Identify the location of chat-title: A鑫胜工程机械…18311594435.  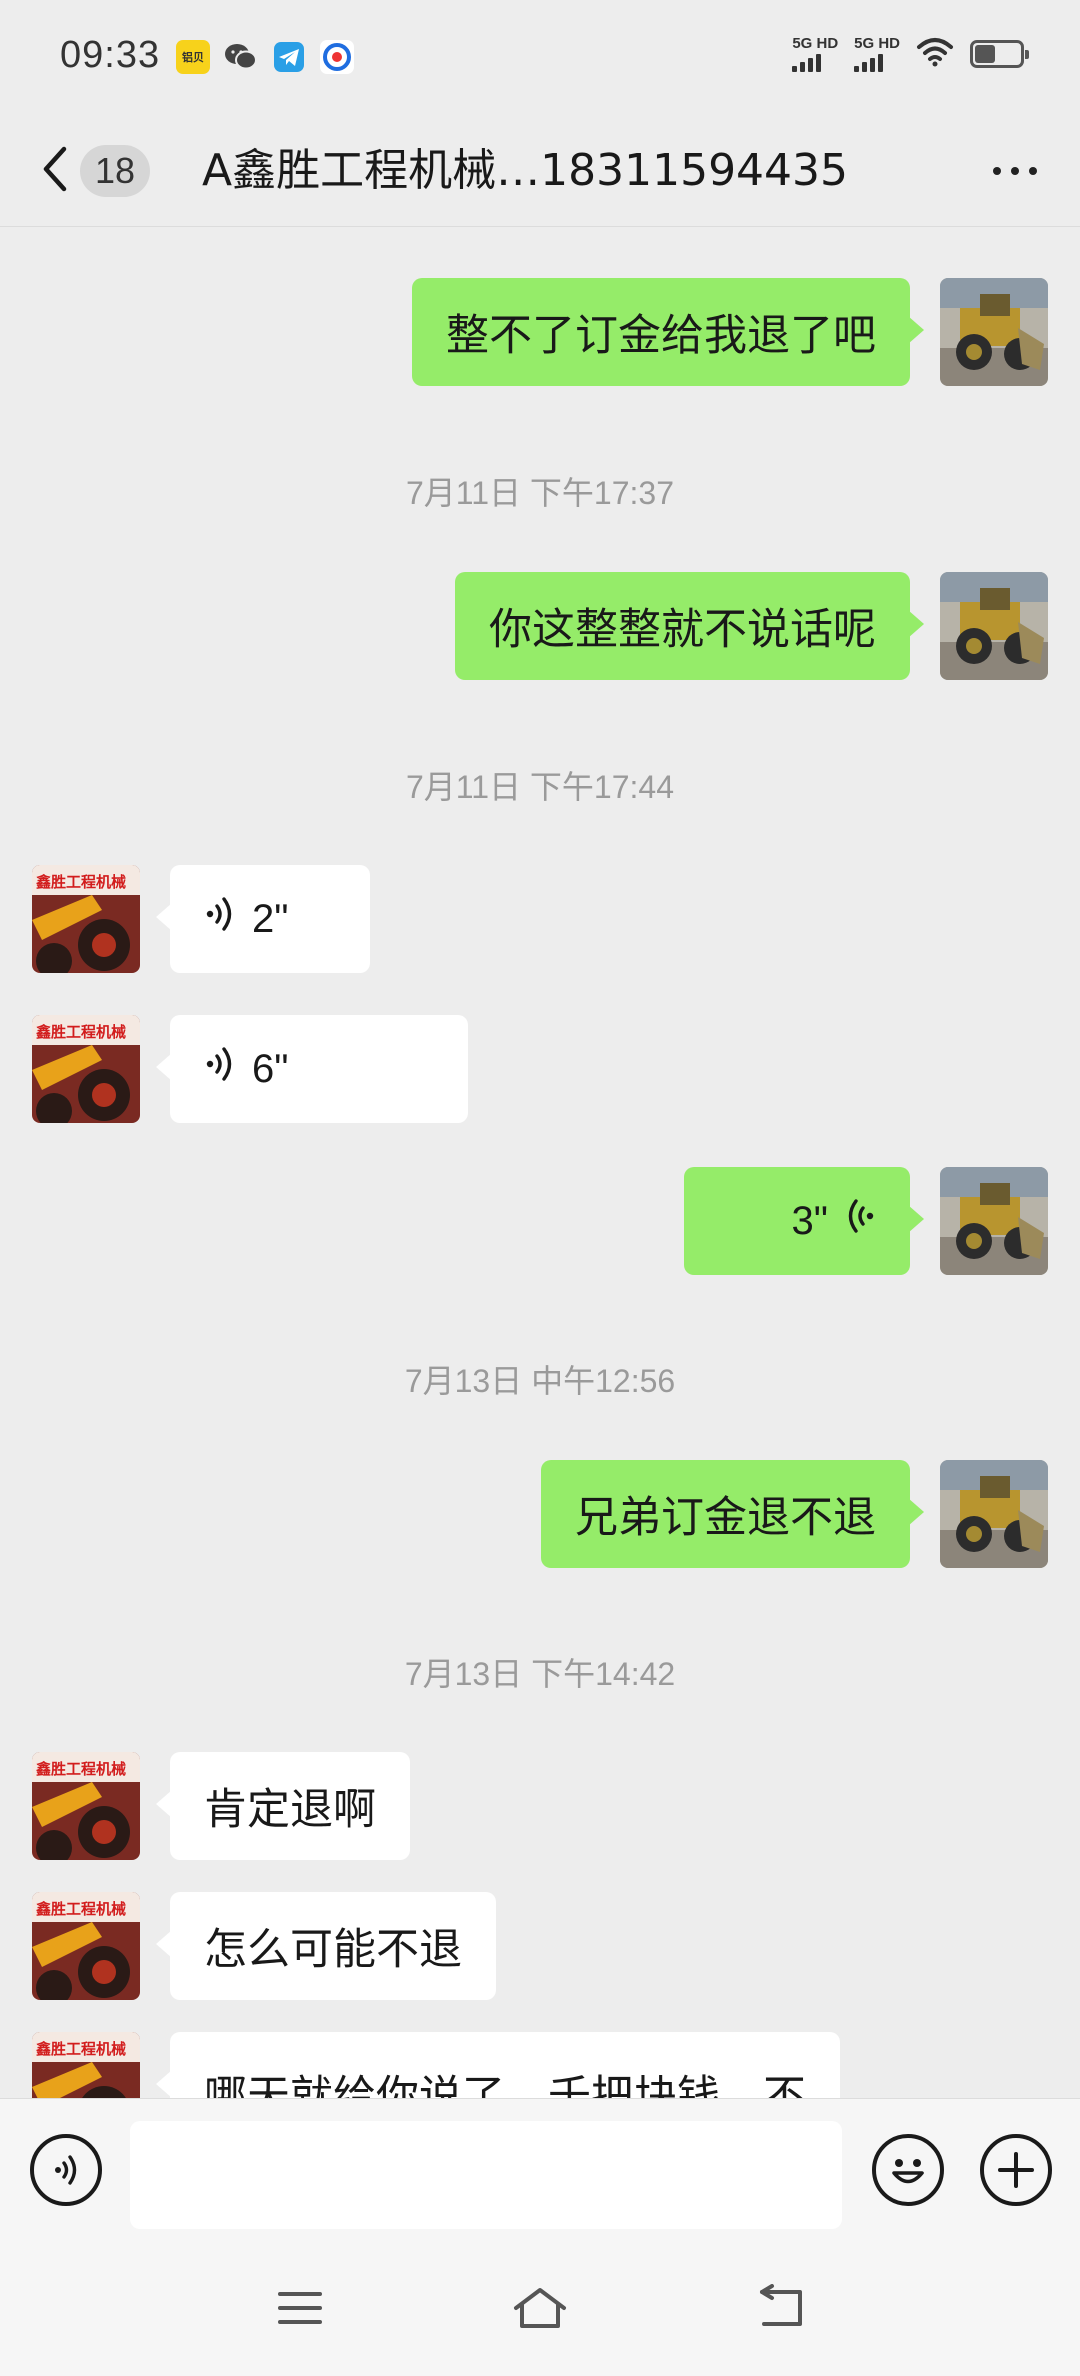
(562, 171).